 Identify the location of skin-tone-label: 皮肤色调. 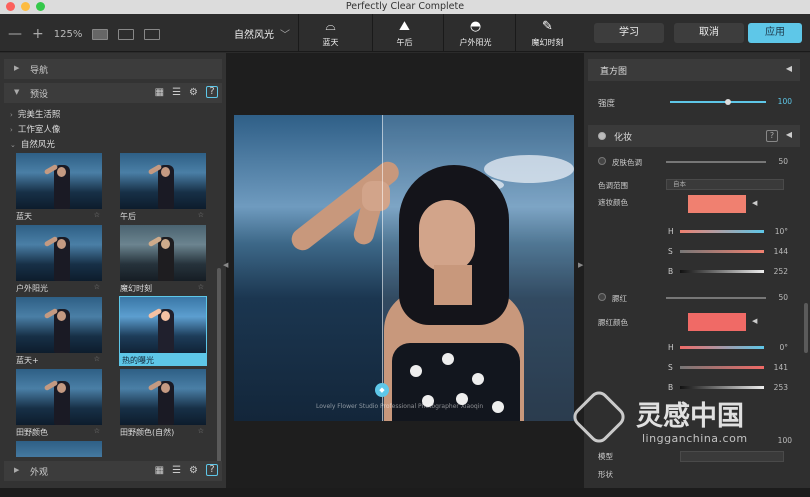
(627, 162).